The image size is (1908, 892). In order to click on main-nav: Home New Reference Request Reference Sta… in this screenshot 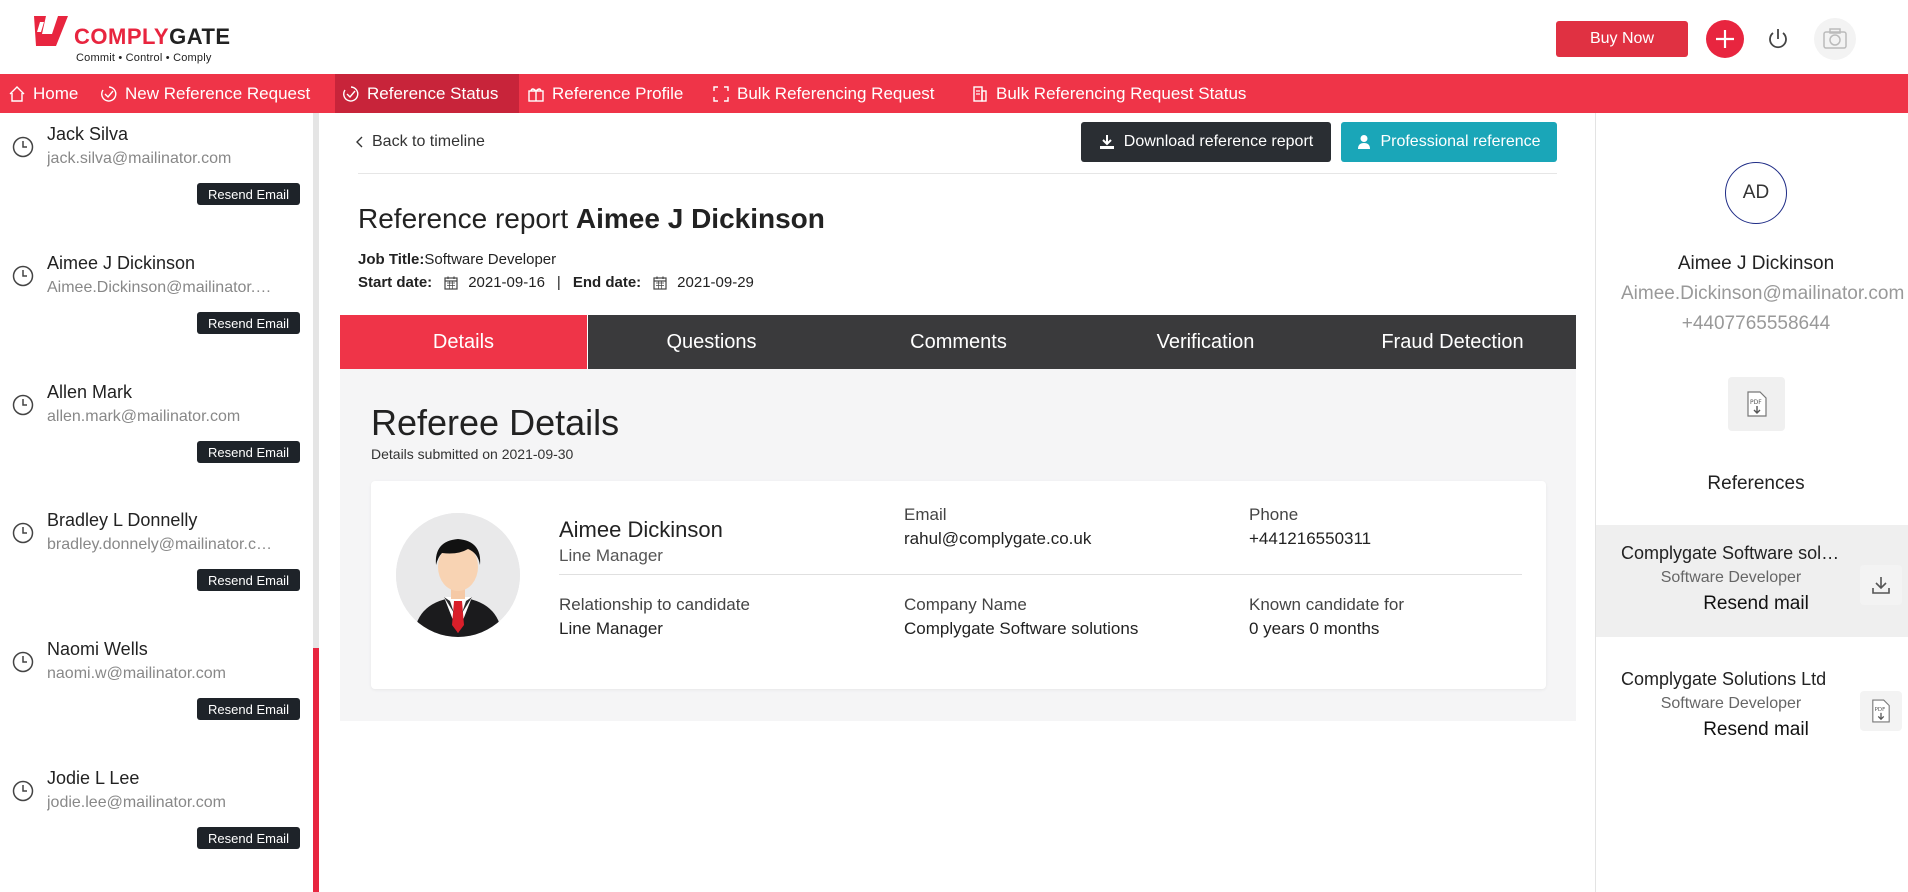, I will do `click(954, 93)`.